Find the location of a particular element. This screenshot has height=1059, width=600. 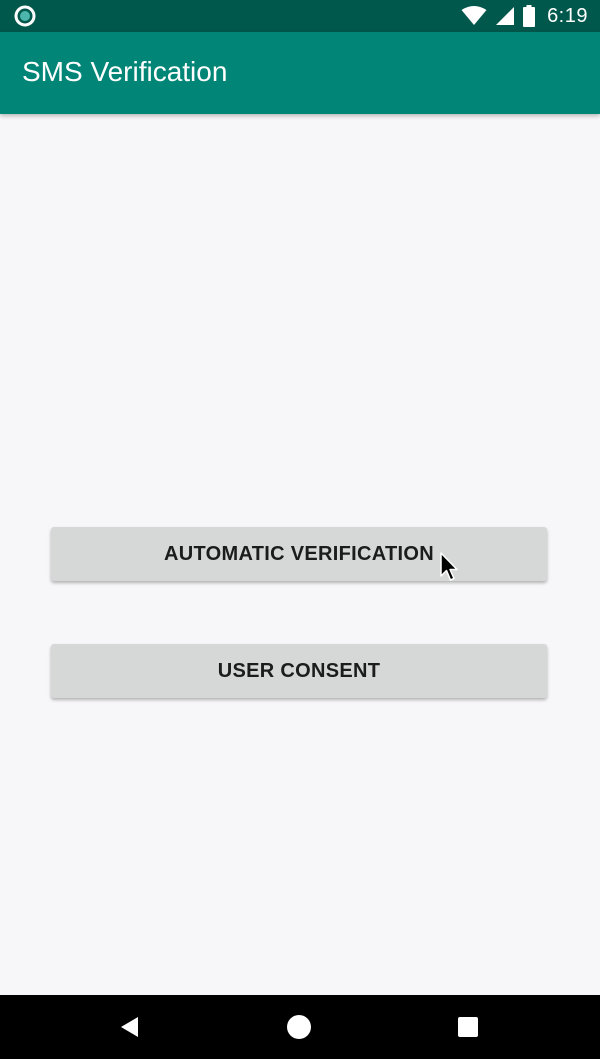

back-icon is located at coordinates (129, 1027).